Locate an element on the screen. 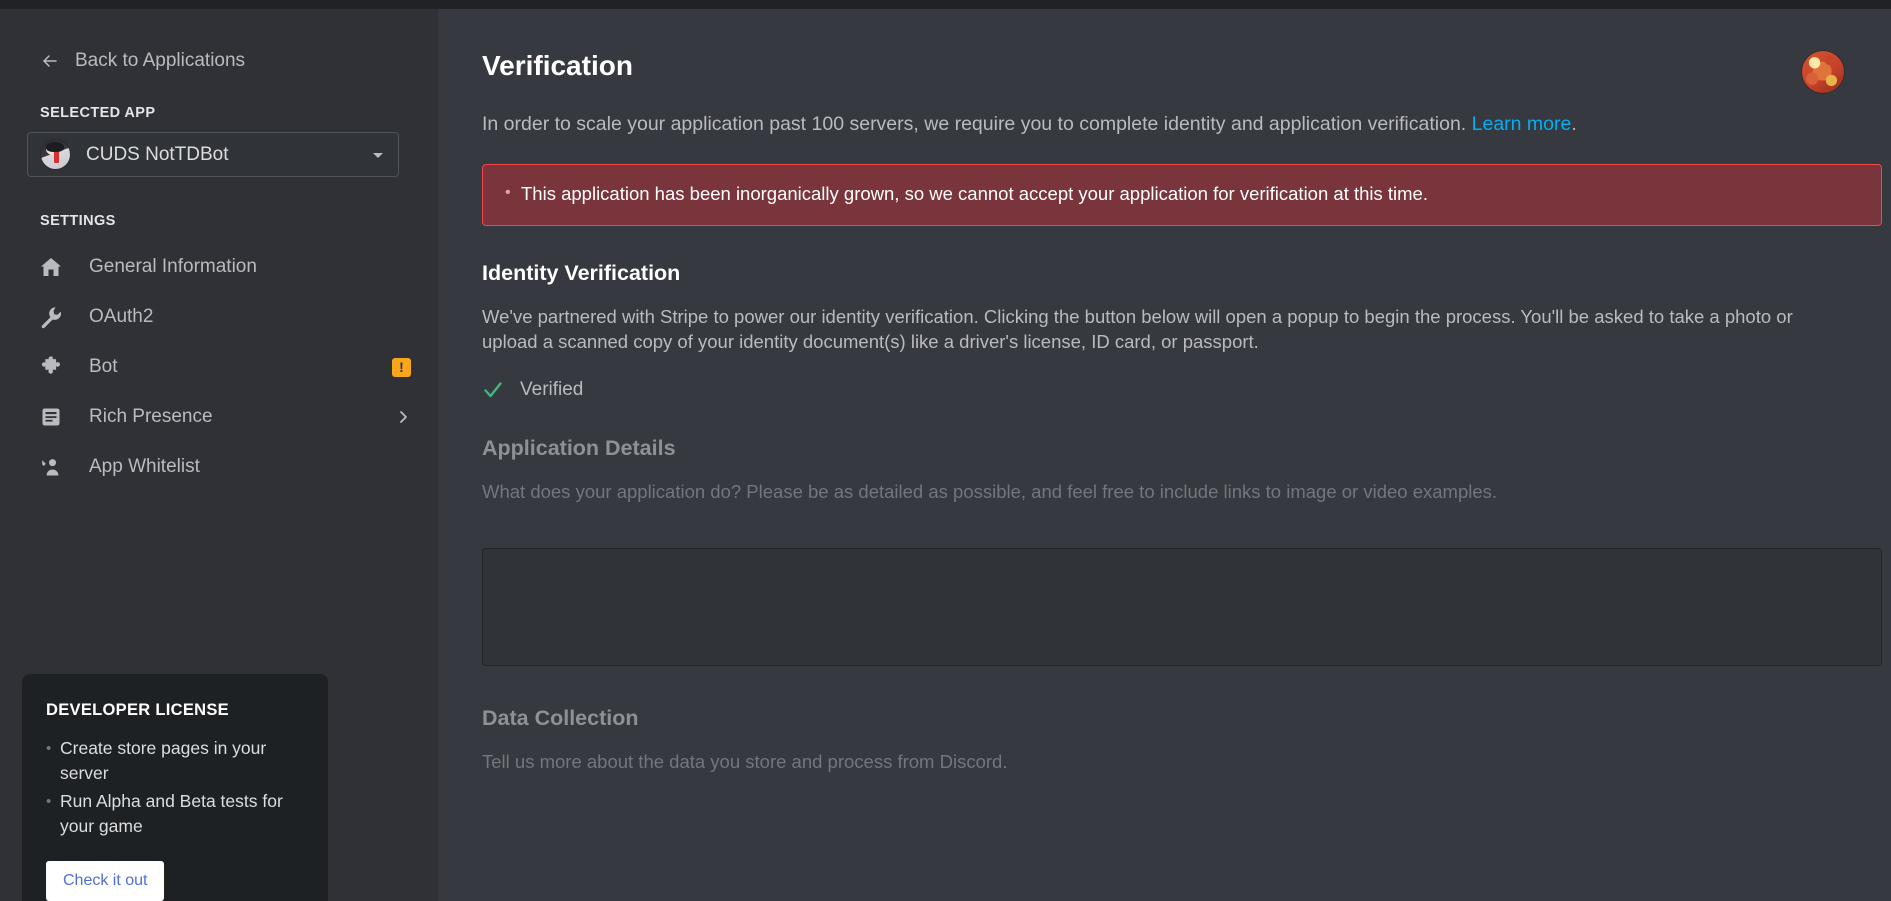 The height and width of the screenshot is (901, 1891). data-collection-heading: Data Collection is located at coordinates (560, 718).